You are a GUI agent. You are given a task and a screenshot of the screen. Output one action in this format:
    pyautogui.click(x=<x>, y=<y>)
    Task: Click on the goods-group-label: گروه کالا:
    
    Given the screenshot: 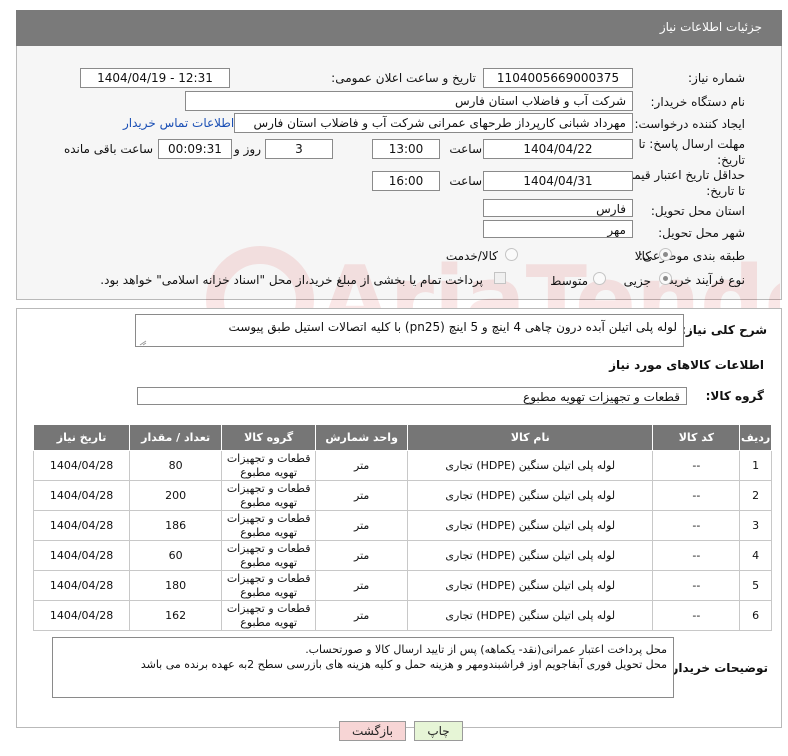 What is the action you would take?
    pyautogui.click(x=734, y=396)
    